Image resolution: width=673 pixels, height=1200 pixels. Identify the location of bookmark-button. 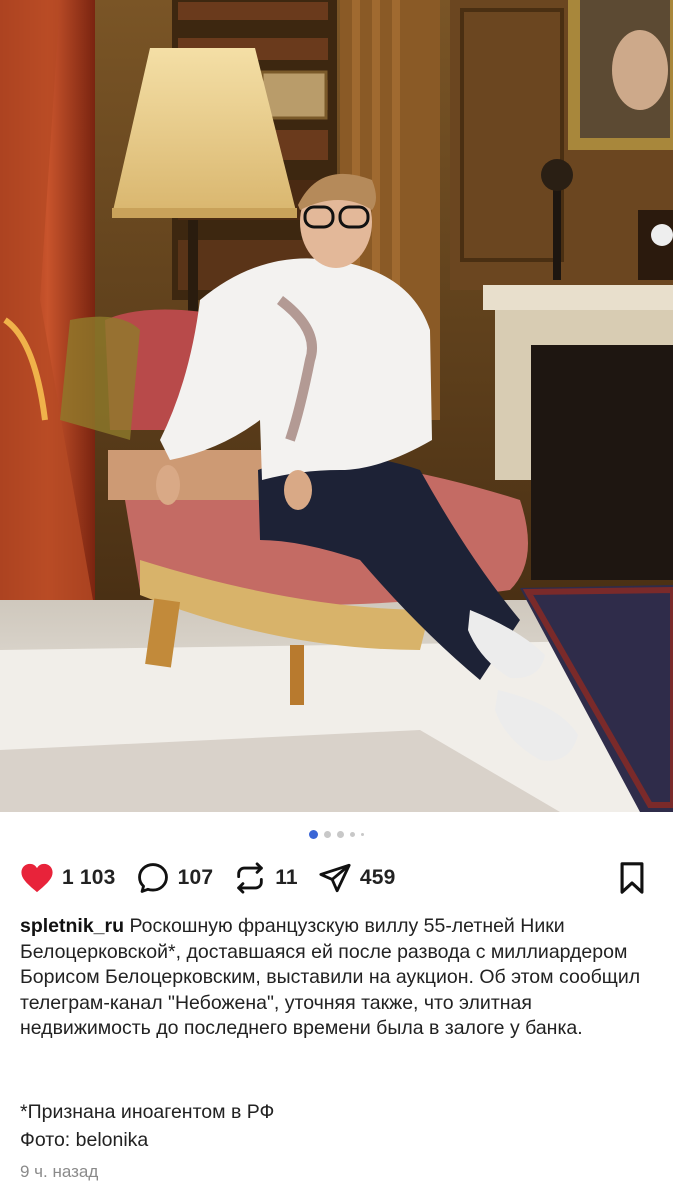
(632, 878).